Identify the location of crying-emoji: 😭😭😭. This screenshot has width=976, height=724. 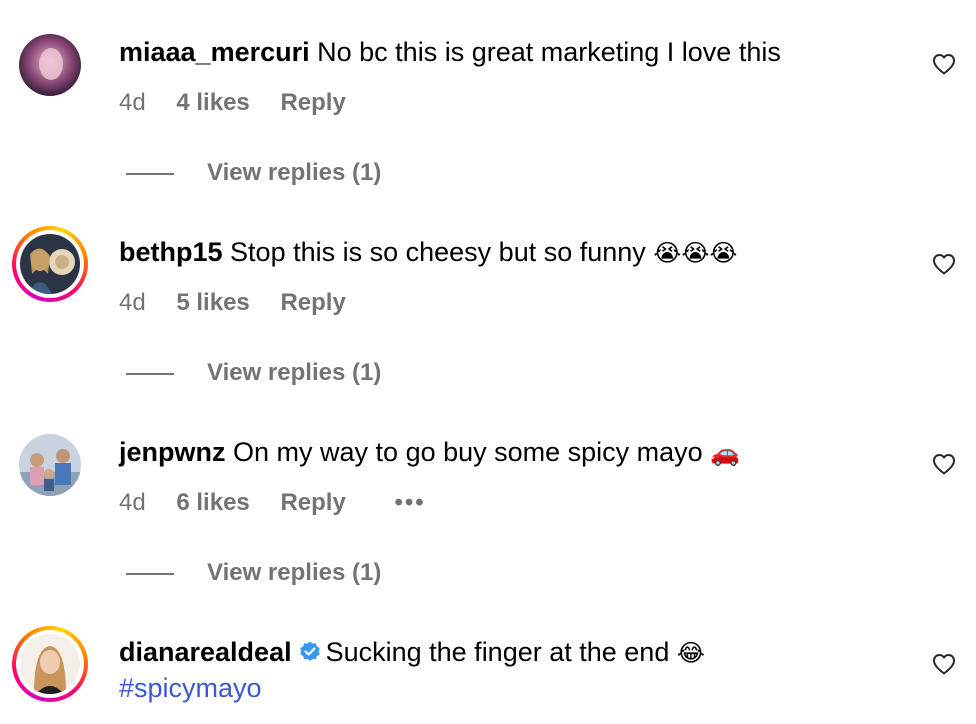
(695, 253).